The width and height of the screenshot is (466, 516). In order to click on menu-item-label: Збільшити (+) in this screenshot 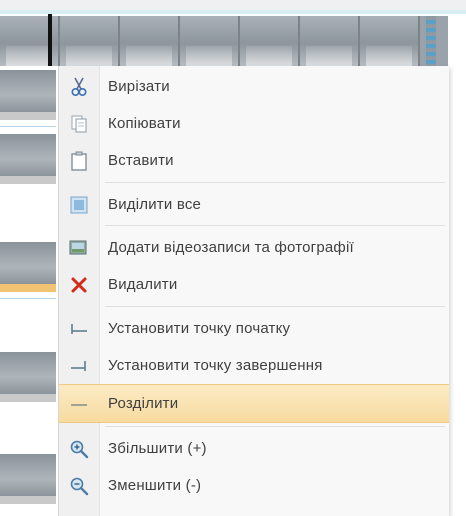, I will do `click(157, 448)`.